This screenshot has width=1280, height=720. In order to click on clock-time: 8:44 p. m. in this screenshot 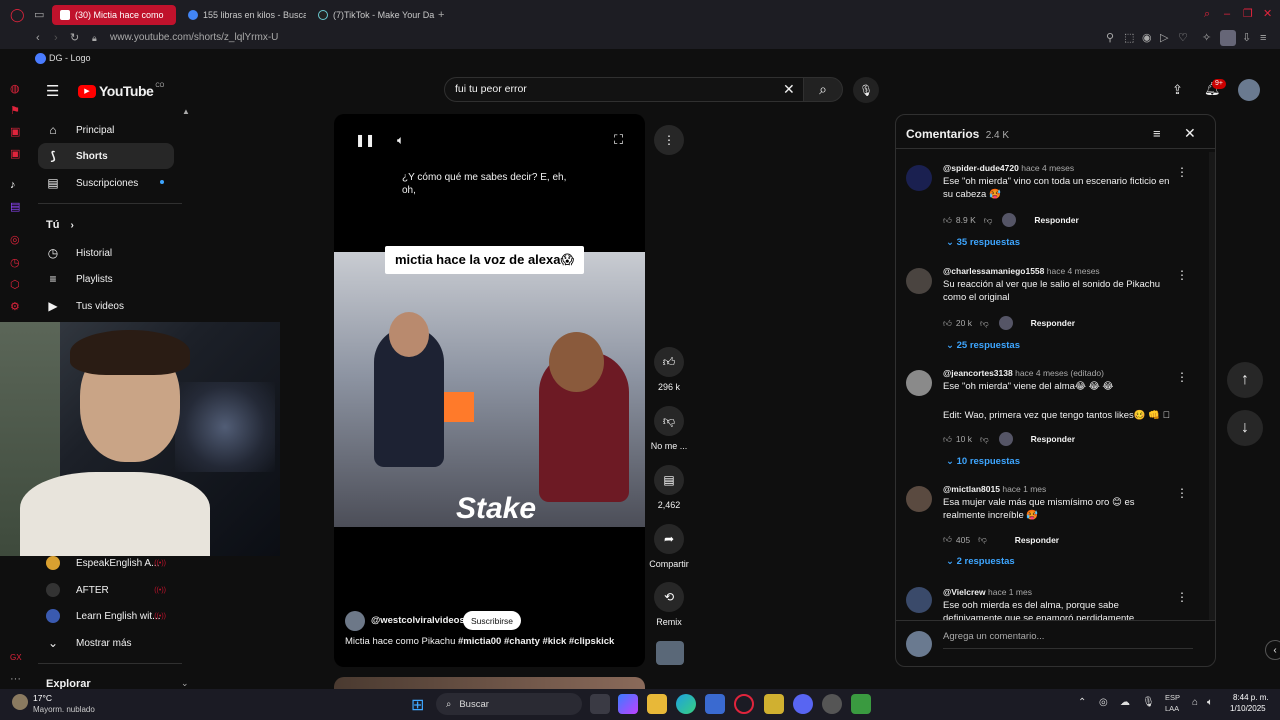, I will do `click(1251, 697)`.